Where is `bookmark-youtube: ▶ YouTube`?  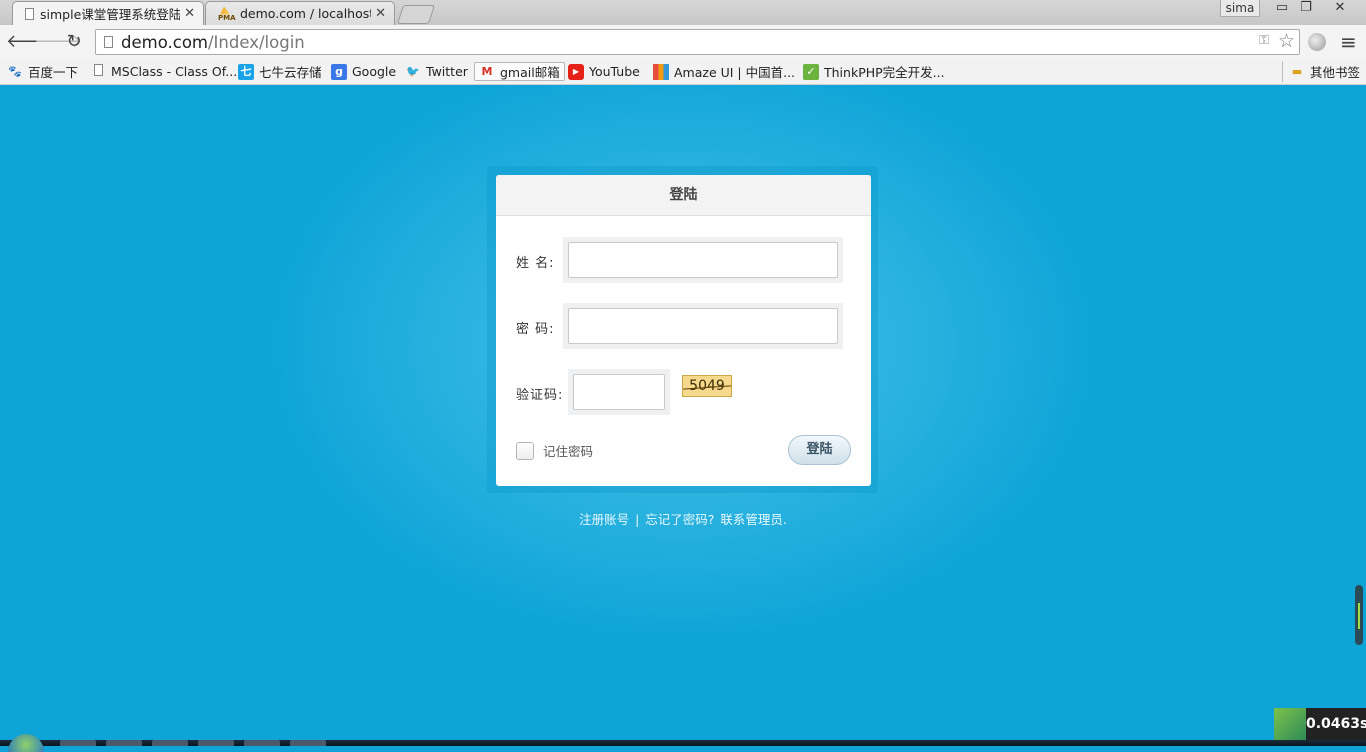 bookmark-youtube: ▶ YouTube is located at coordinates (604, 71).